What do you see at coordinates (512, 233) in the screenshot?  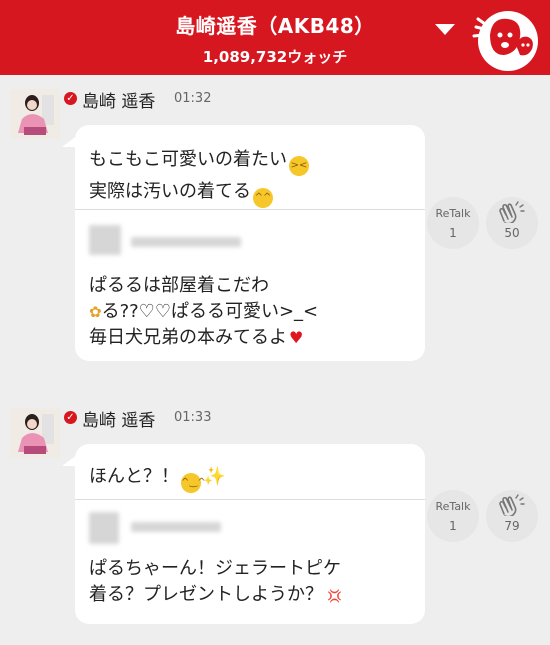 I see `clap-count: 50` at bounding box center [512, 233].